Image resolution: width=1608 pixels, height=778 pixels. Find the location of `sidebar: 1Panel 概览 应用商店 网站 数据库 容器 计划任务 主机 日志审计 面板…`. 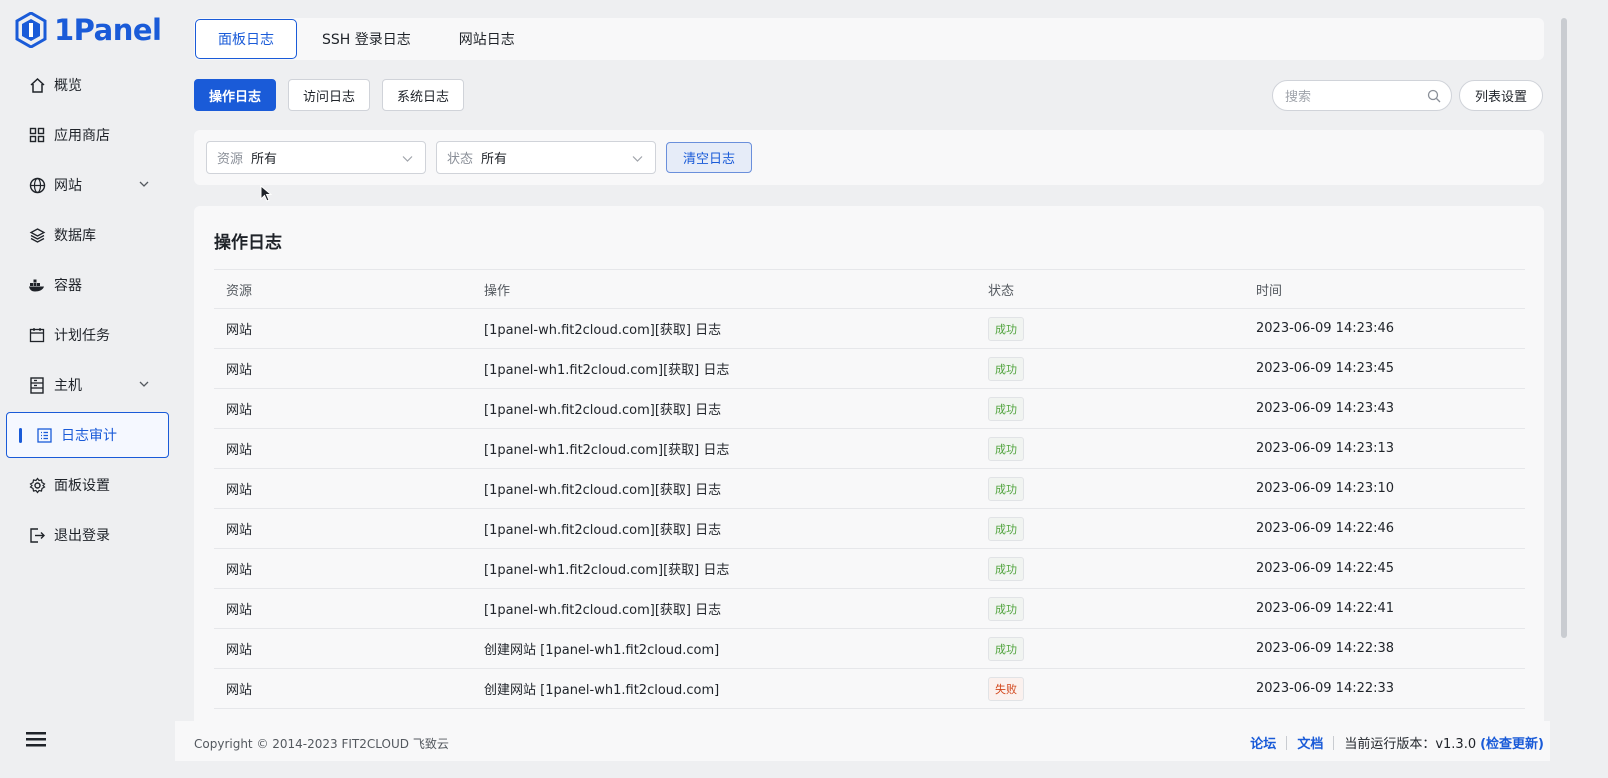

sidebar: 1Panel 概览 应用商店 网站 数据库 容器 计划任务 主机 日志审计 面板… is located at coordinates (87, 389).